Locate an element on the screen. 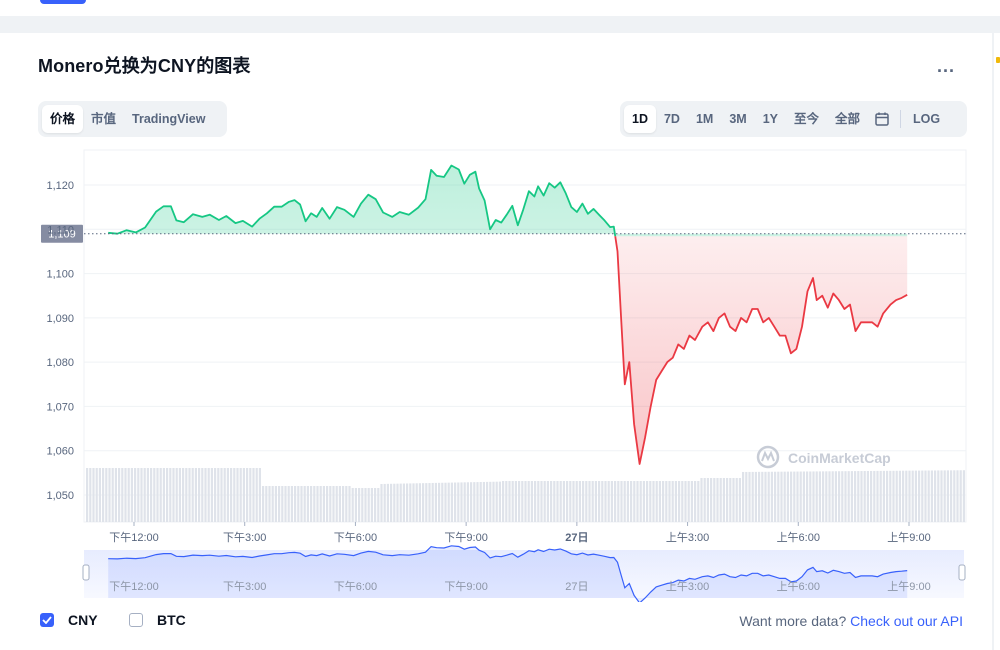 Image resolution: width=1000 pixels, height=650 pixels. range-1m: 1M is located at coordinates (704, 119).